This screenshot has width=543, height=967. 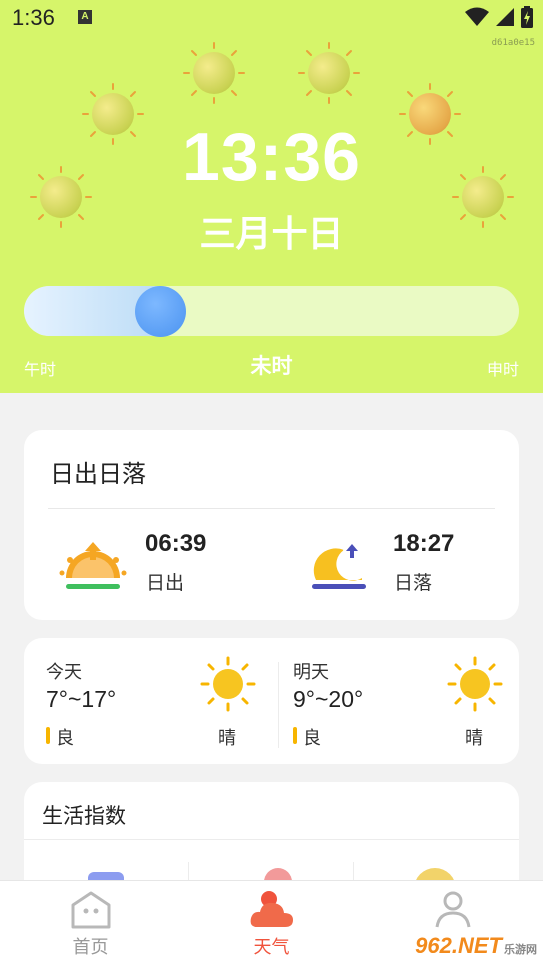 What do you see at coordinates (477, 16) in the screenshot?
I see `wifi-icon` at bounding box center [477, 16].